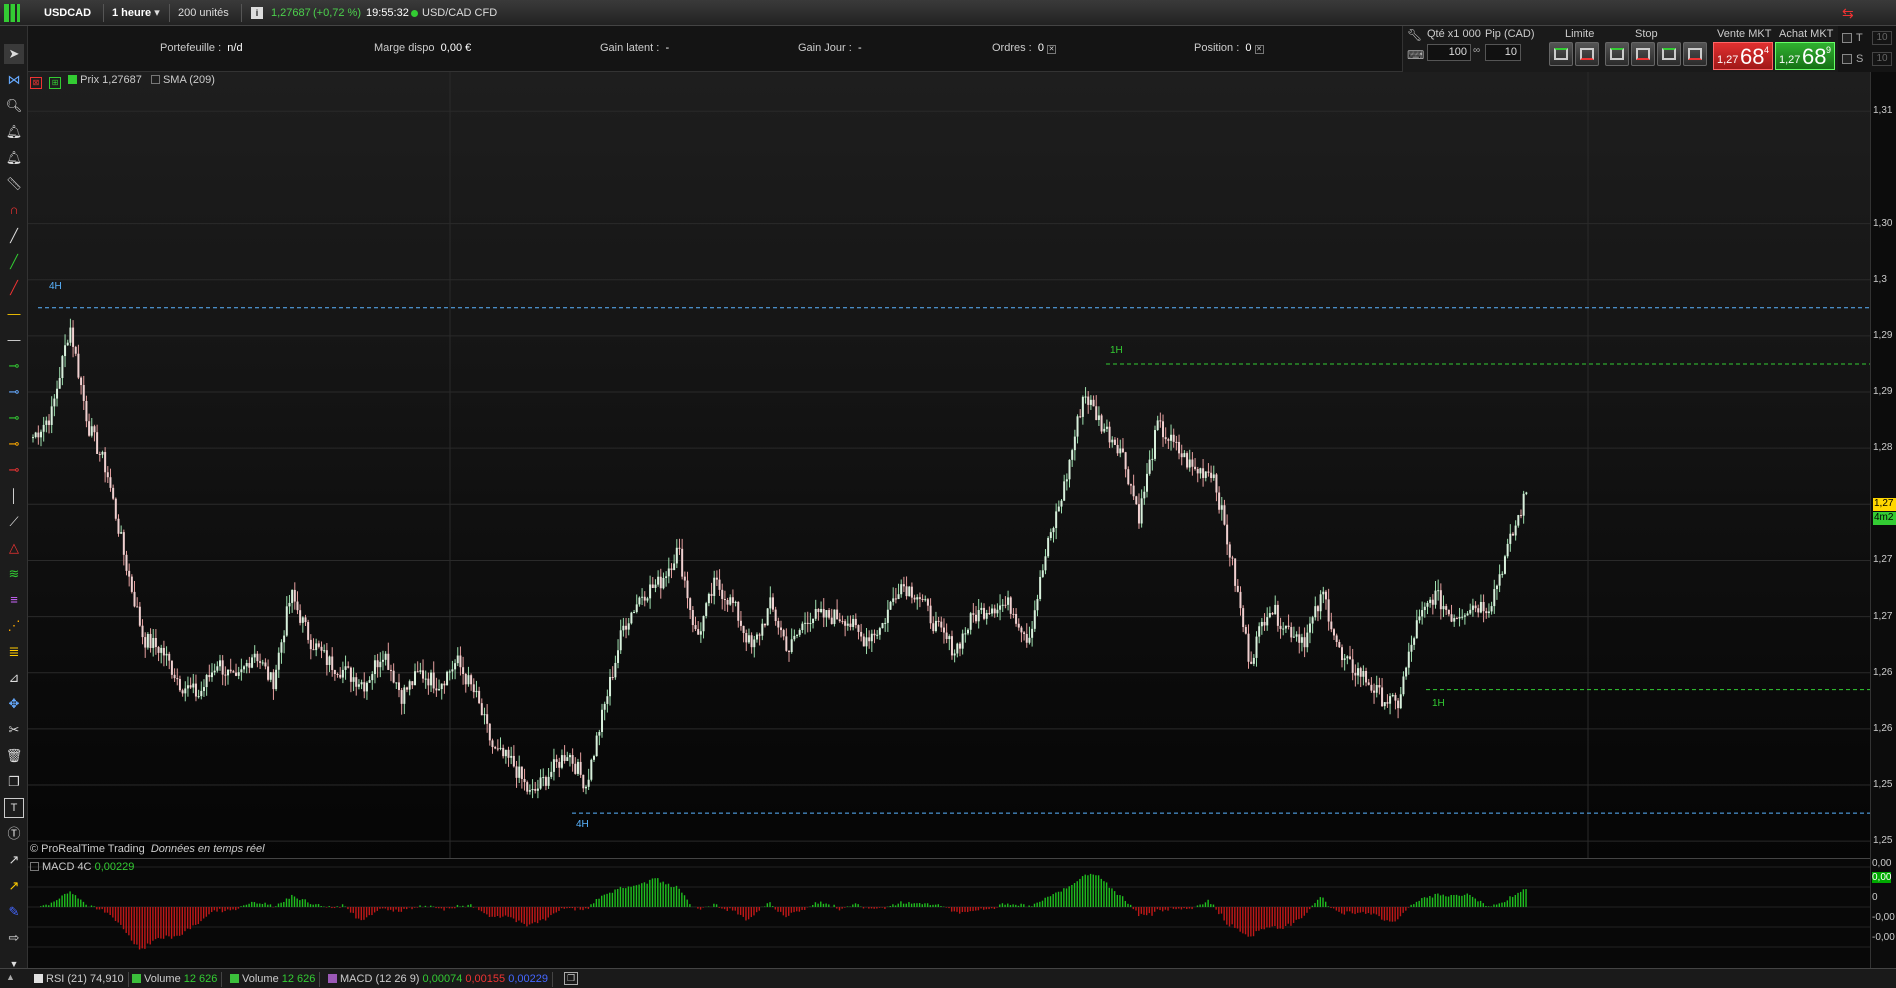  Describe the element at coordinates (1805, 56) in the screenshot. I see `buy-market-button: 1,27 68 9` at that location.